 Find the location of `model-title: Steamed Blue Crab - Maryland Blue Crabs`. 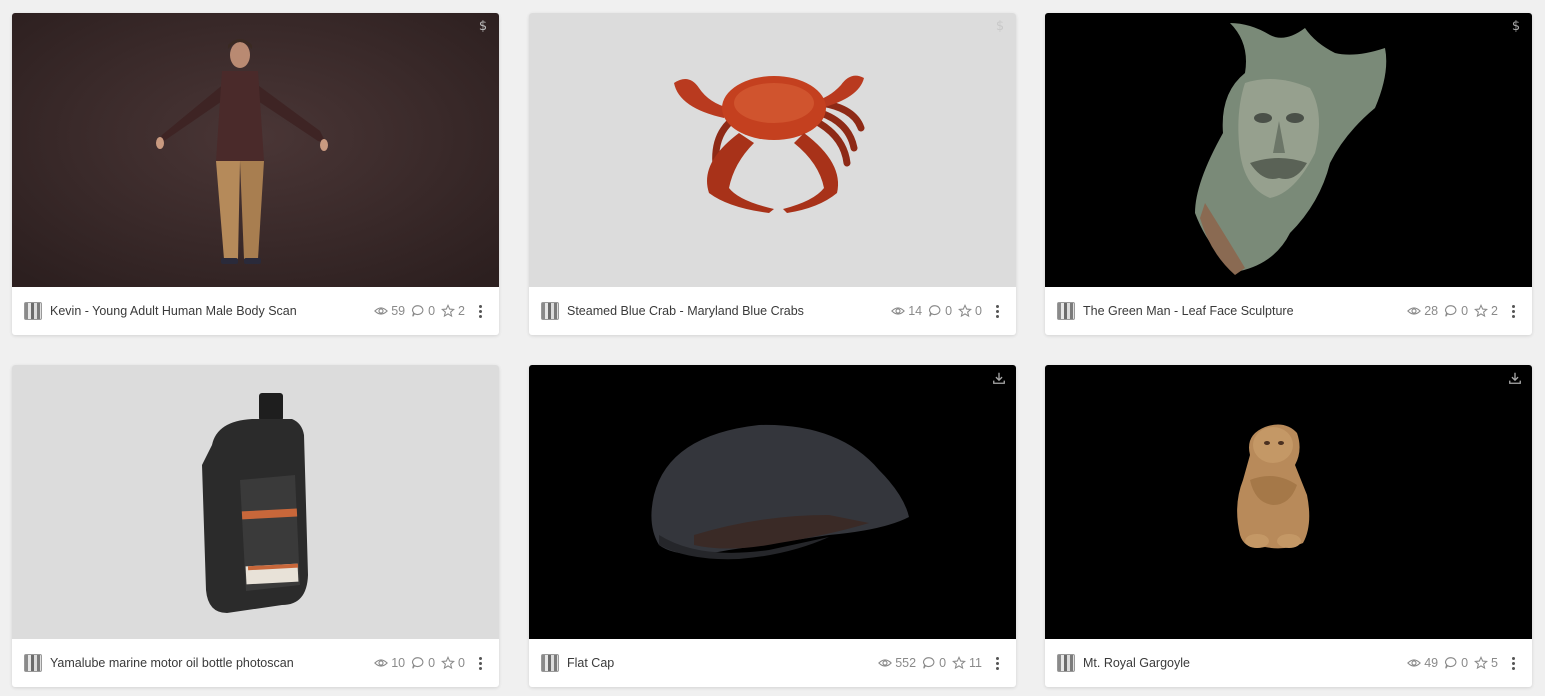

model-title: Steamed Blue Crab - Maryland Blue Crabs is located at coordinates (726, 311).